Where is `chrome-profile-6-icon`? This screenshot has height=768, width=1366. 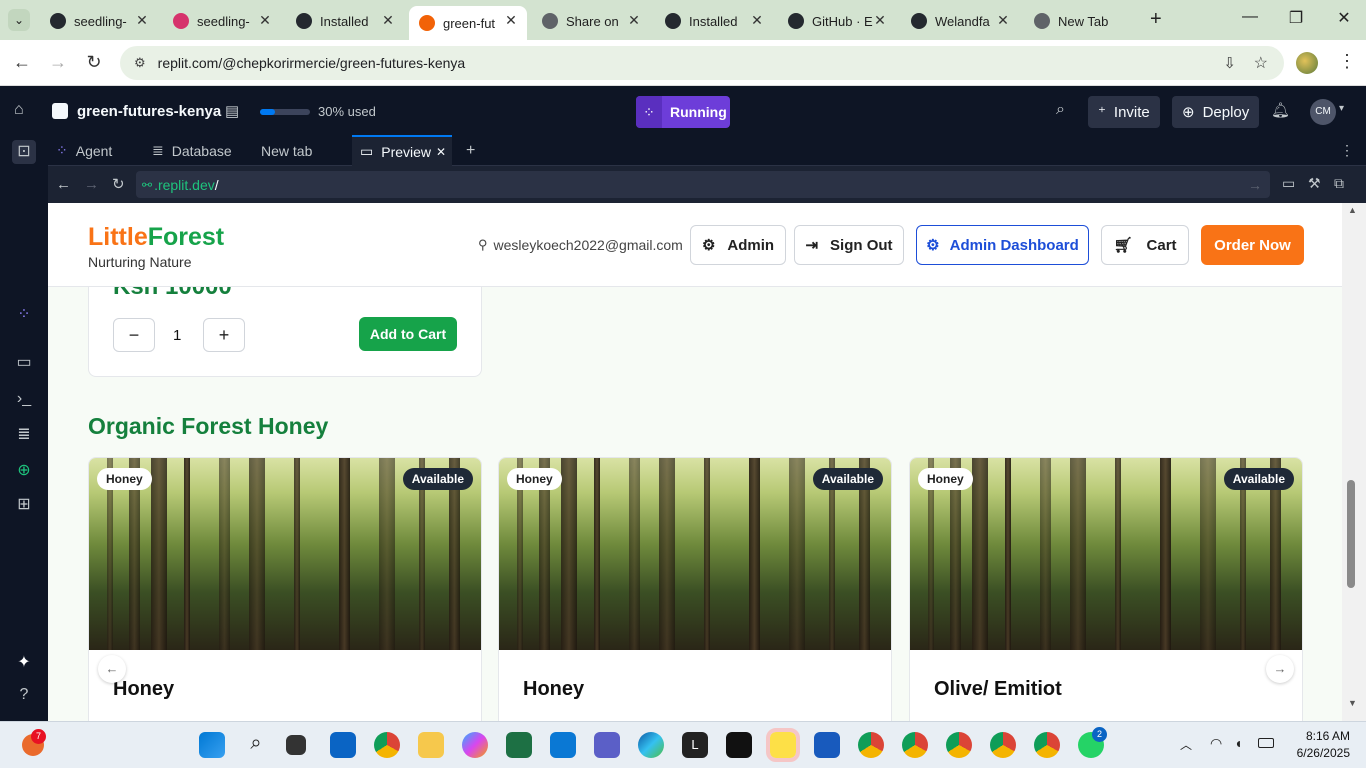 chrome-profile-6-icon is located at coordinates (1047, 745).